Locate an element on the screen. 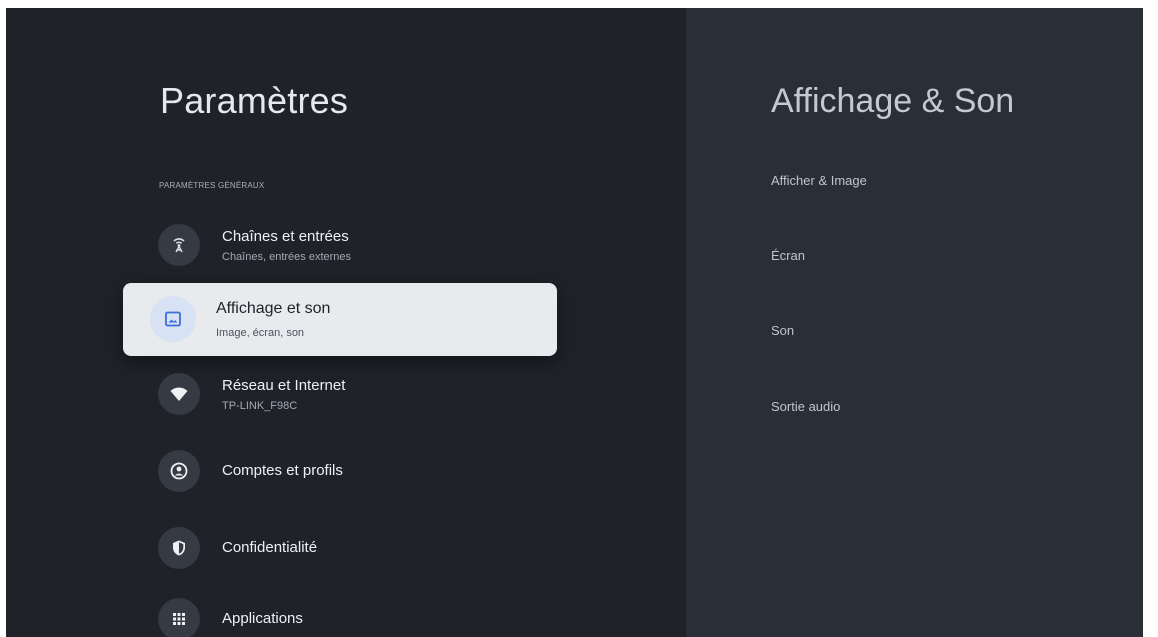  menu-item-subtitle: Image, écran, son is located at coordinates (260, 333).